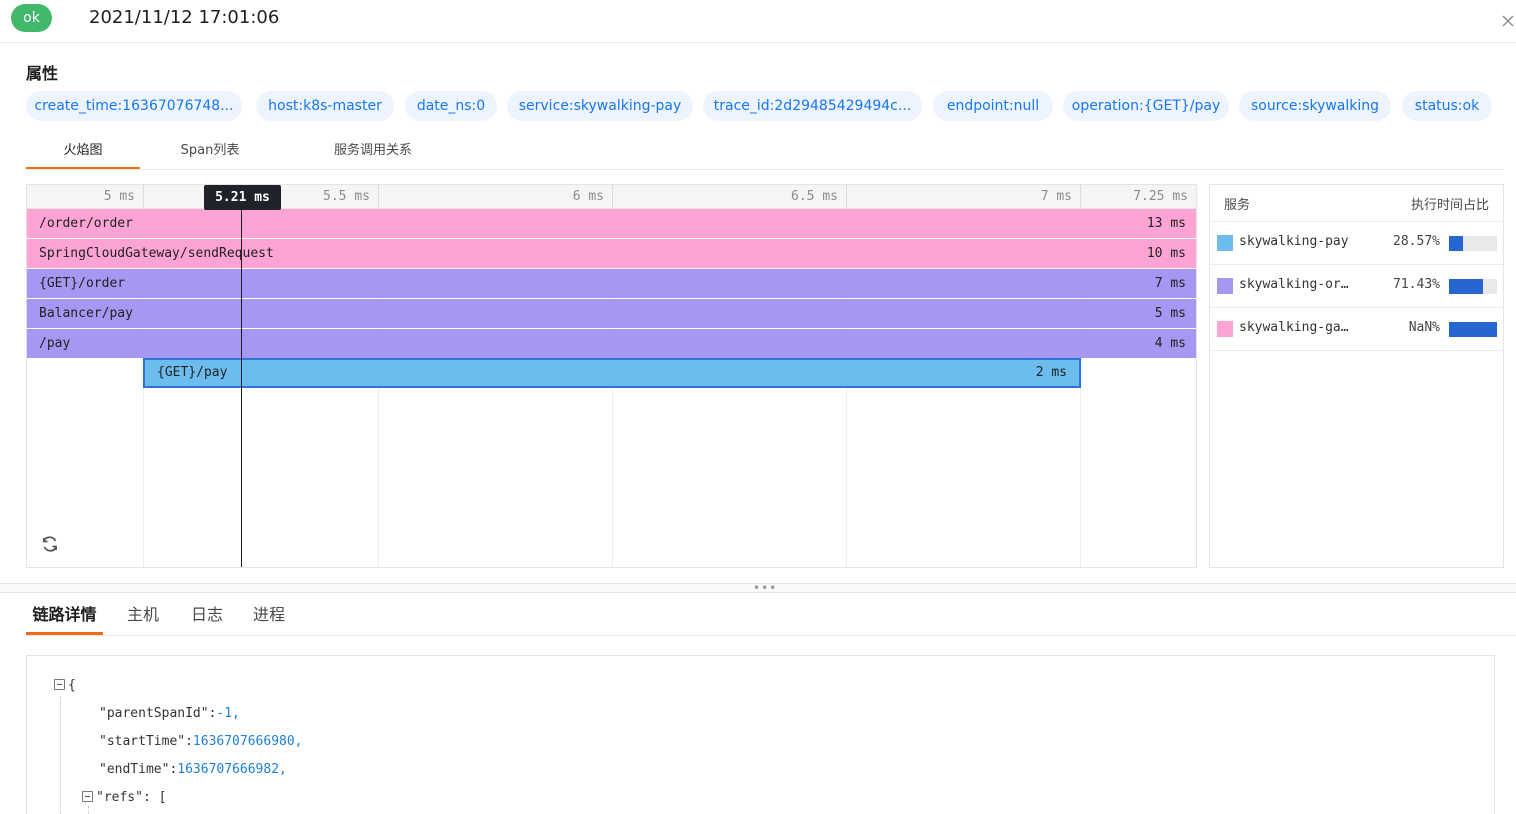  What do you see at coordinates (55, 343) in the screenshot?
I see `span-name: /pay` at bounding box center [55, 343].